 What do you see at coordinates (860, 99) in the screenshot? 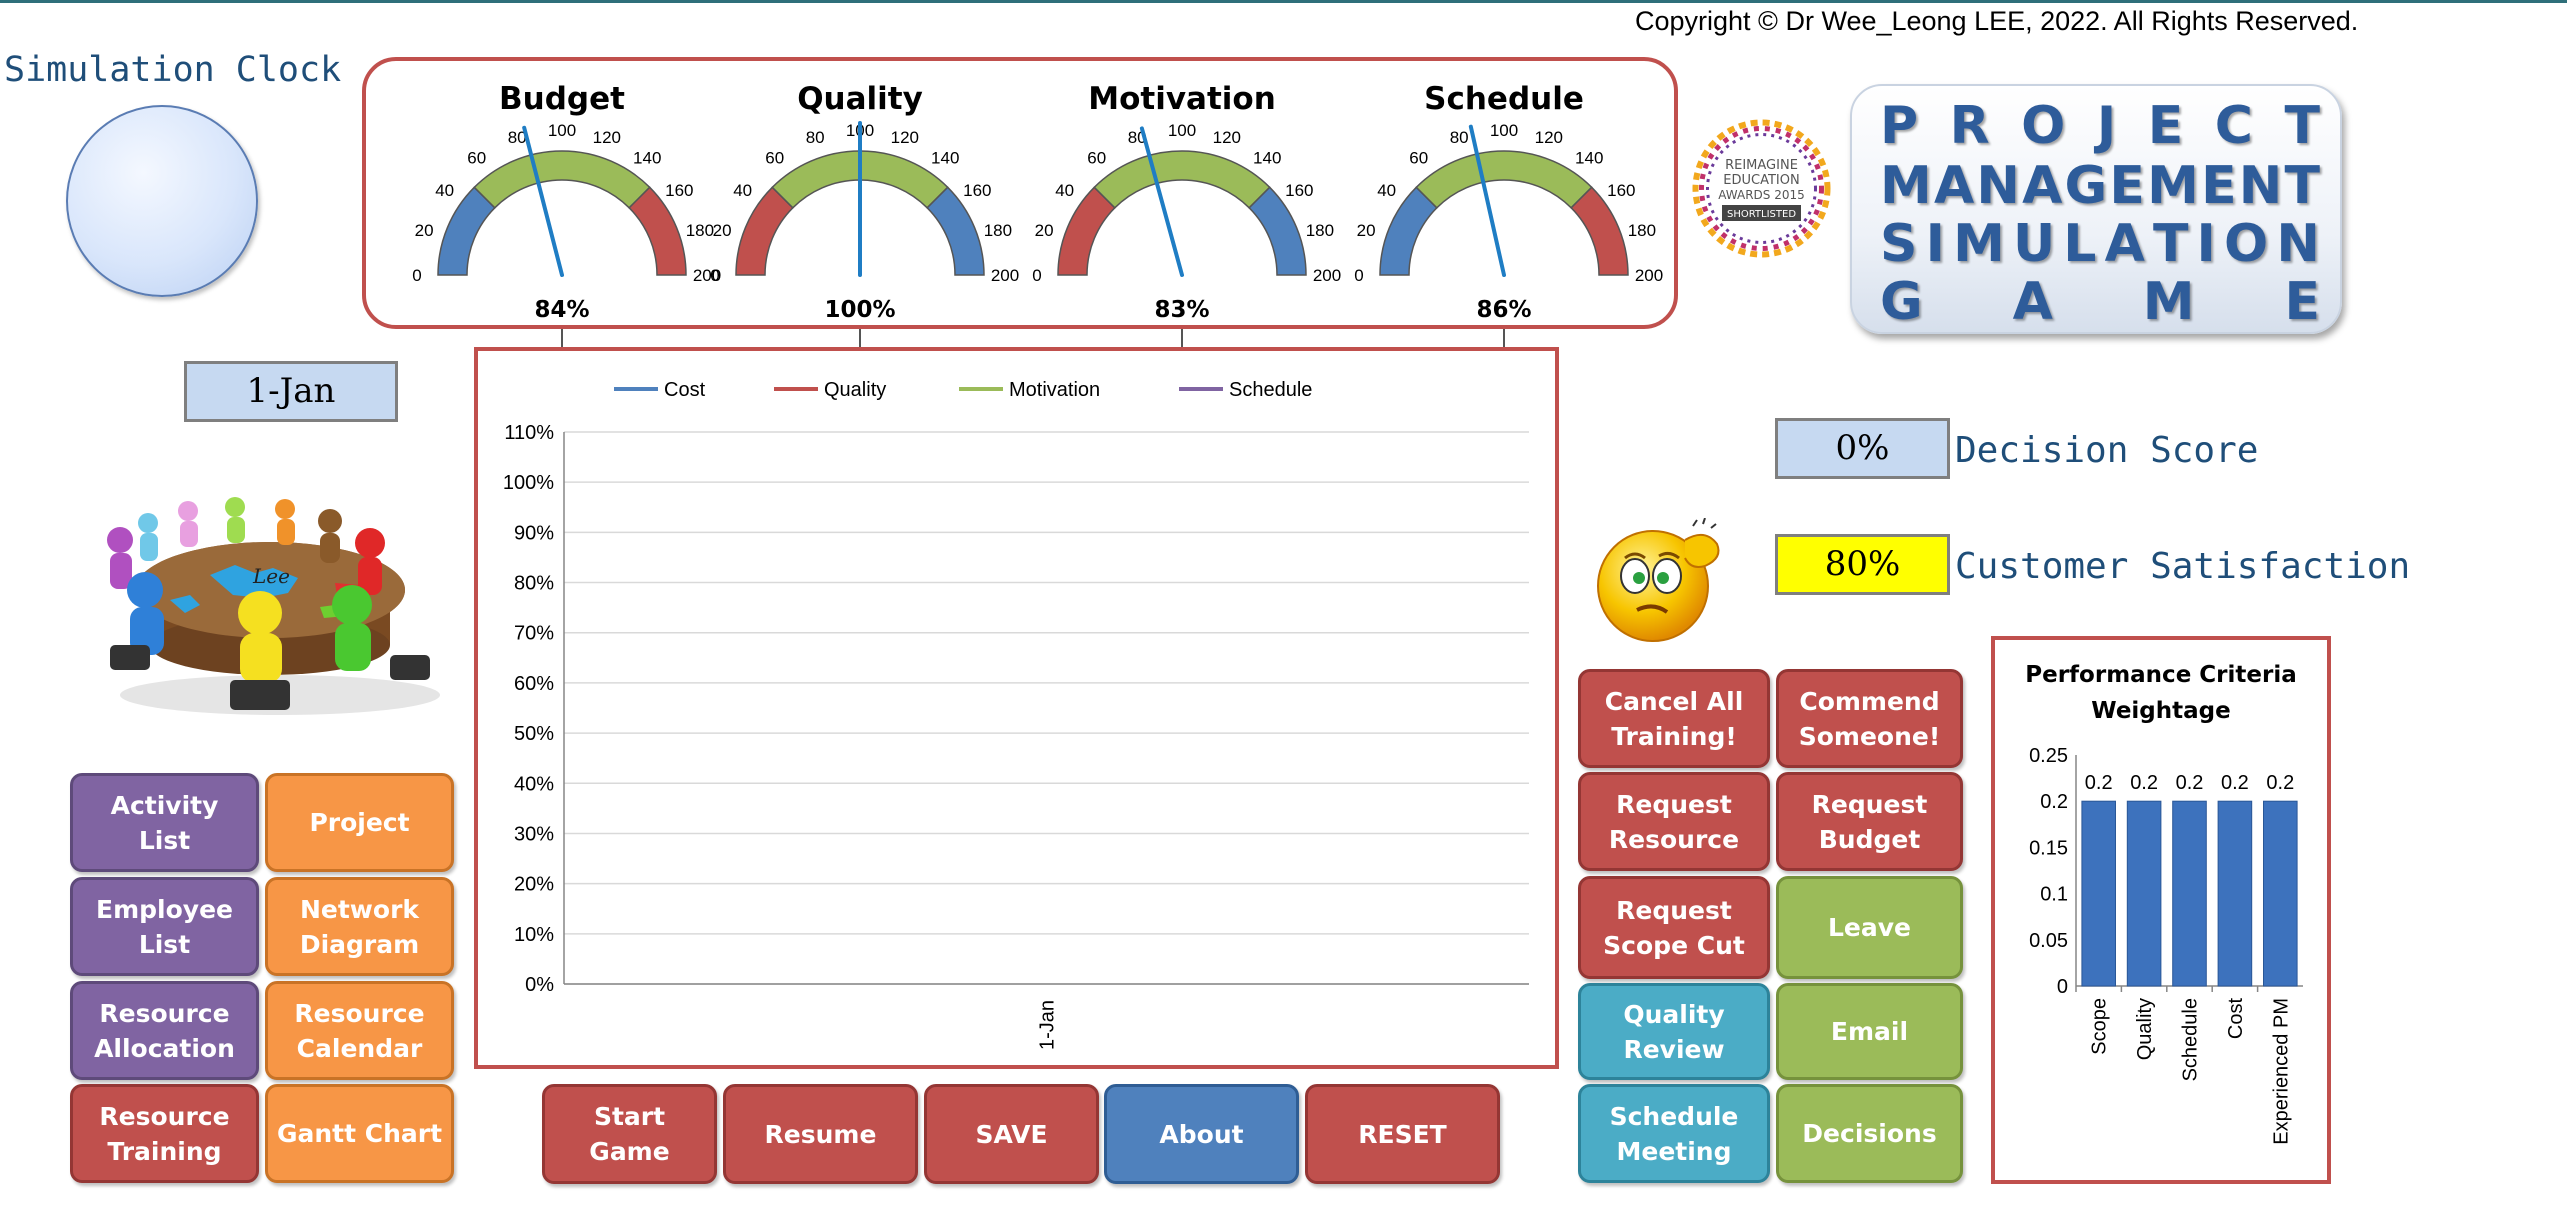
I see `gauge-title: Quality` at bounding box center [860, 99].